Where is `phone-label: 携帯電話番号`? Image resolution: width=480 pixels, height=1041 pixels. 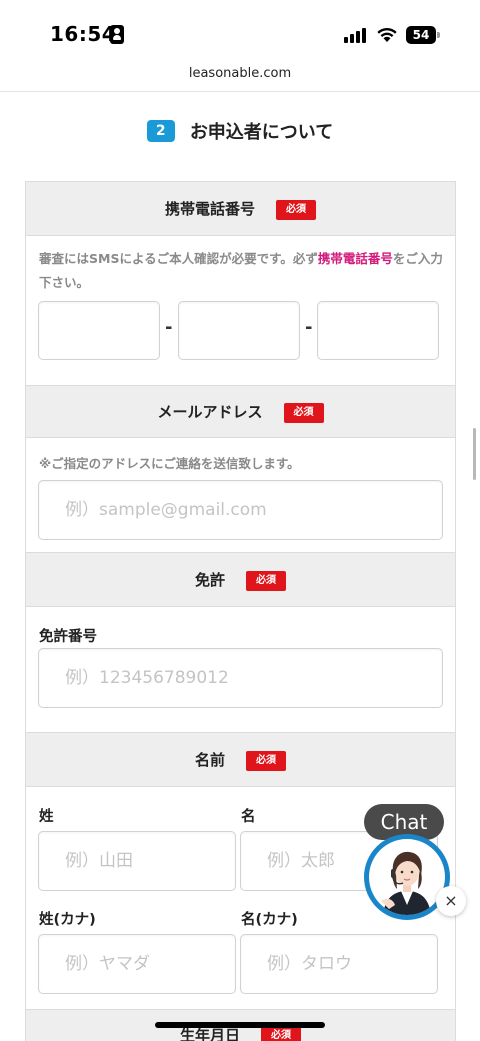 phone-label: 携帯電話番号 is located at coordinates (209, 209).